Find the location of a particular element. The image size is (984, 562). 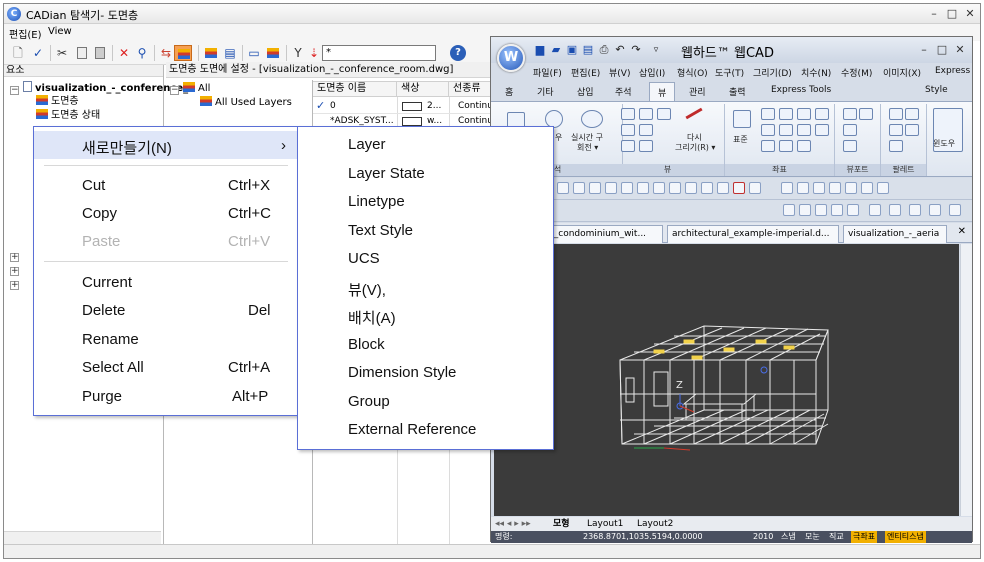

paste-icon is located at coordinates (100, 53).